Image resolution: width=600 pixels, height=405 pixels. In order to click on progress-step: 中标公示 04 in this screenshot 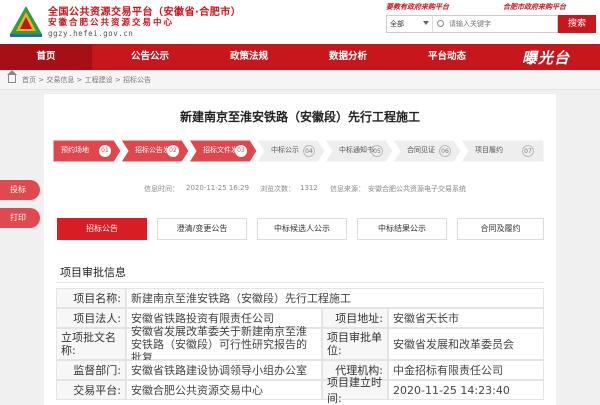, I will do `click(291, 151)`.